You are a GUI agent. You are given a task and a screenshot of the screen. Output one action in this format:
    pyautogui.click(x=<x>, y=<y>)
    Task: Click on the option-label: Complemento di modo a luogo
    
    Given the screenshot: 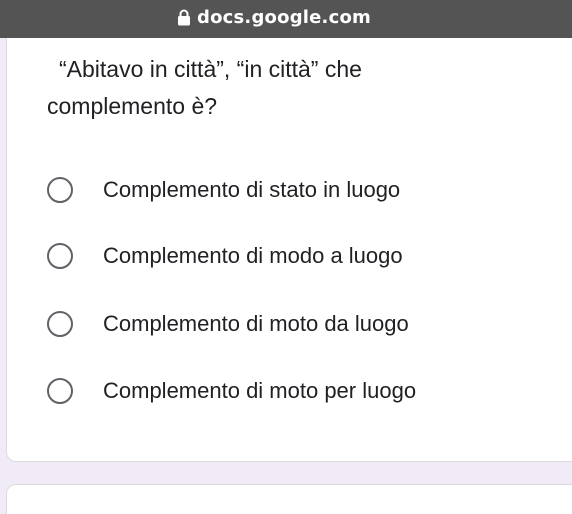 What is the action you would take?
    pyautogui.click(x=253, y=255)
    